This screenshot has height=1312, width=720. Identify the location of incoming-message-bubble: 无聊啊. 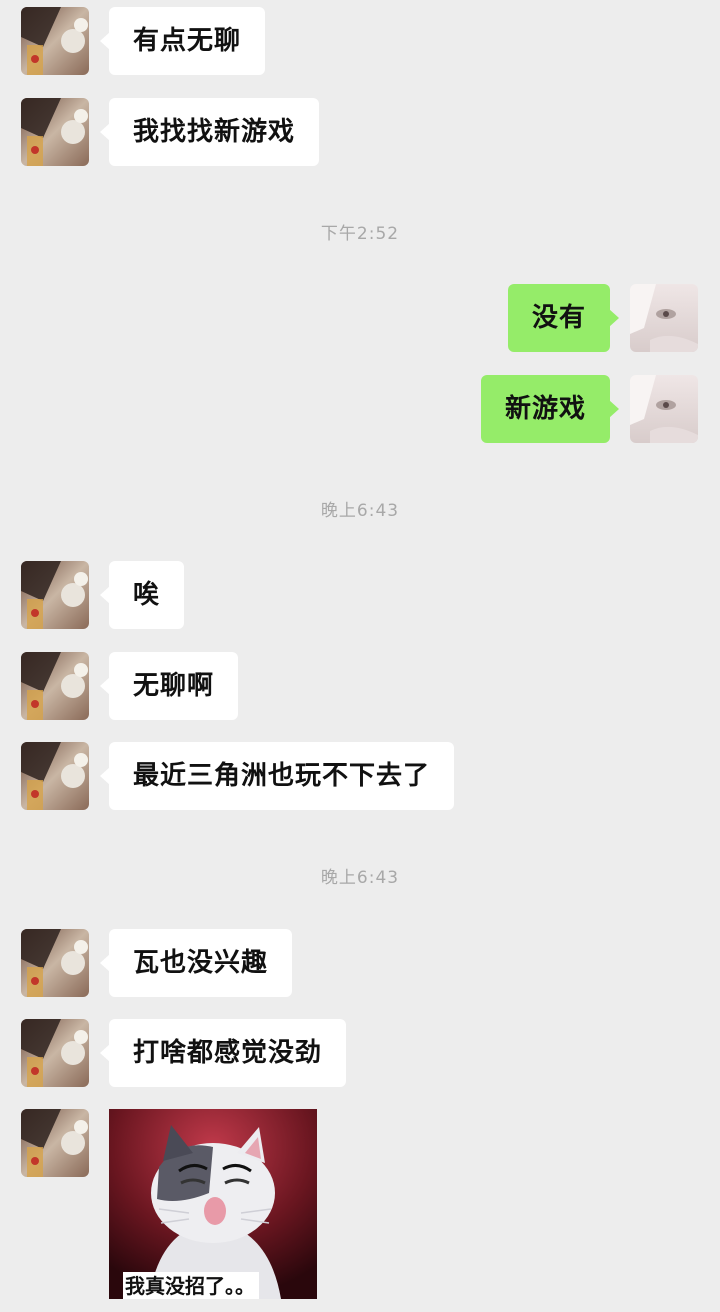
(169, 686).